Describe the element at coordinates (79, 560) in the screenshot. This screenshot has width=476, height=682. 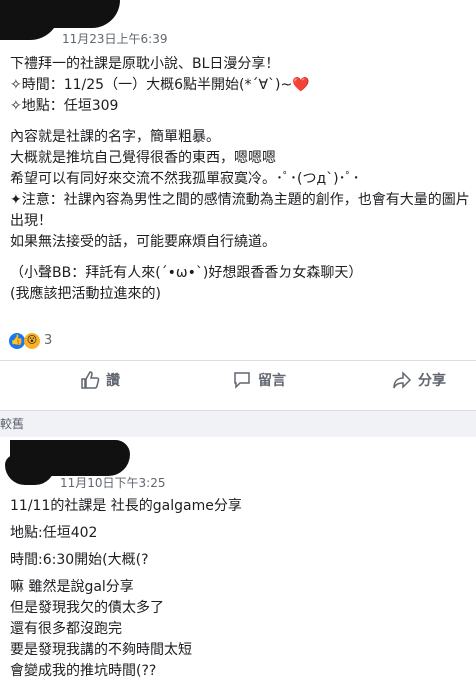
I see `post-line: 時間:6:30開始(大概(?` at that location.